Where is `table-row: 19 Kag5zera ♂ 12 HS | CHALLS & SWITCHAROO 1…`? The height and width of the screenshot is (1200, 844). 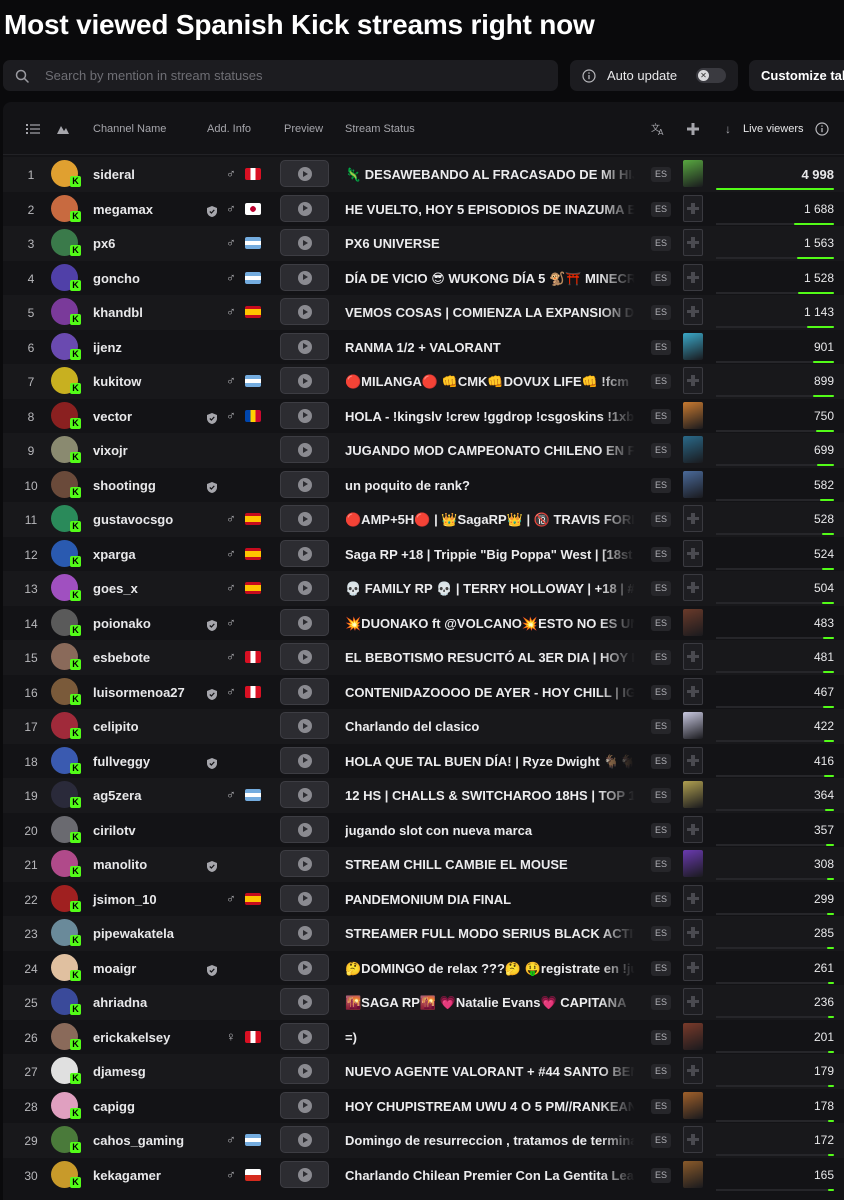 table-row: 19 Kag5zera ♂ 12 HS | CHALLS & SWITCHAROO 1… is located at coordinates (423, 795).